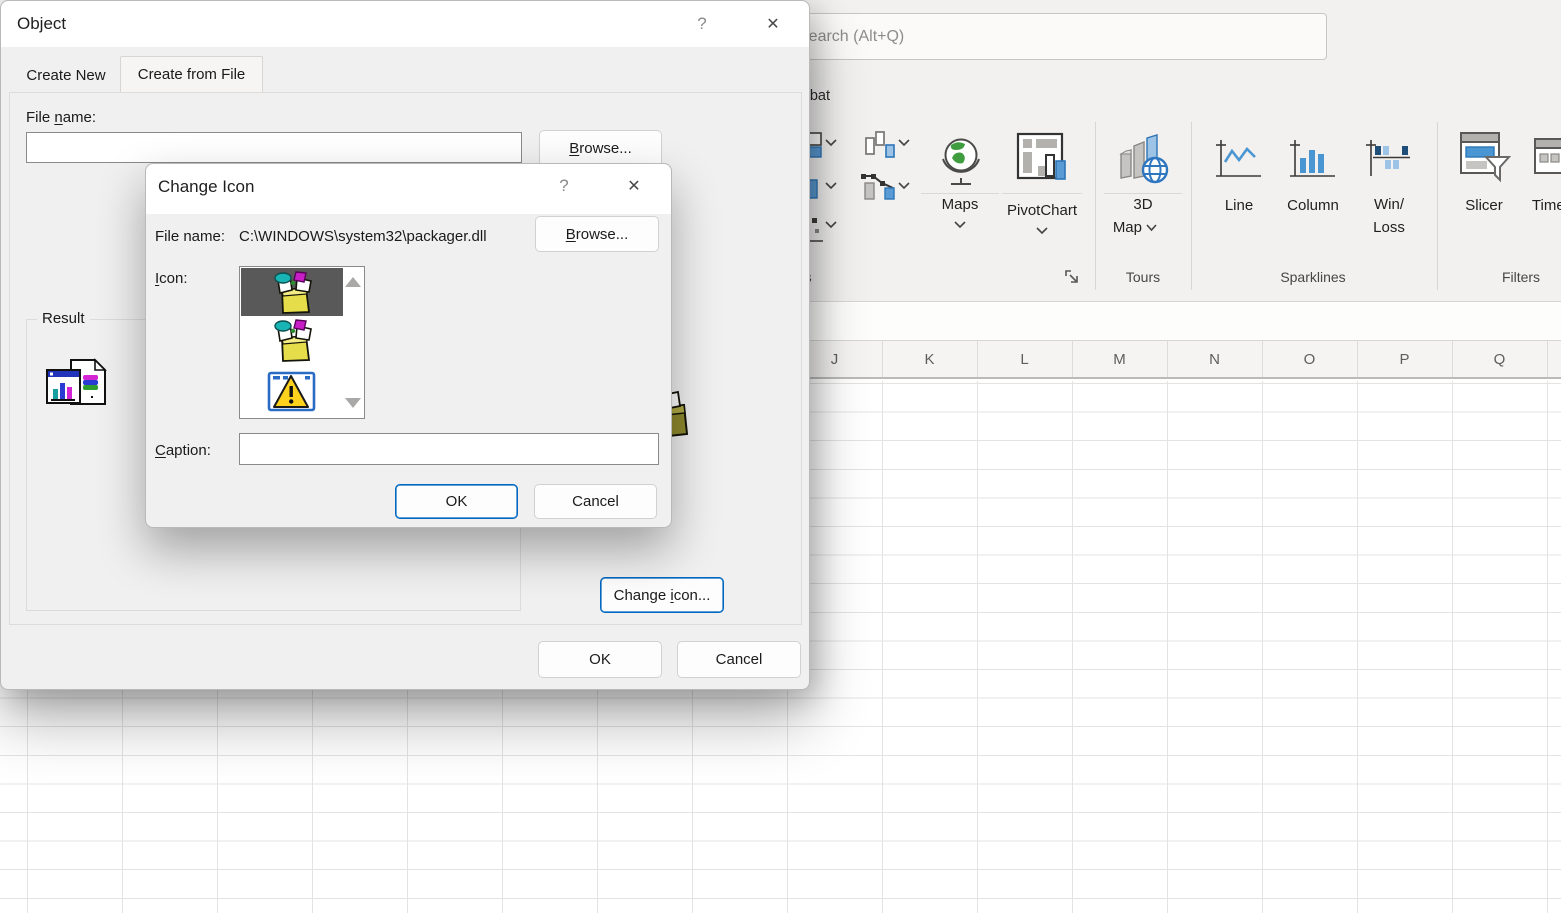 Image resolution: width=1561 pixels, height=913 pixels. I want to click on tab-create-new: Create New, so click(66, 75).